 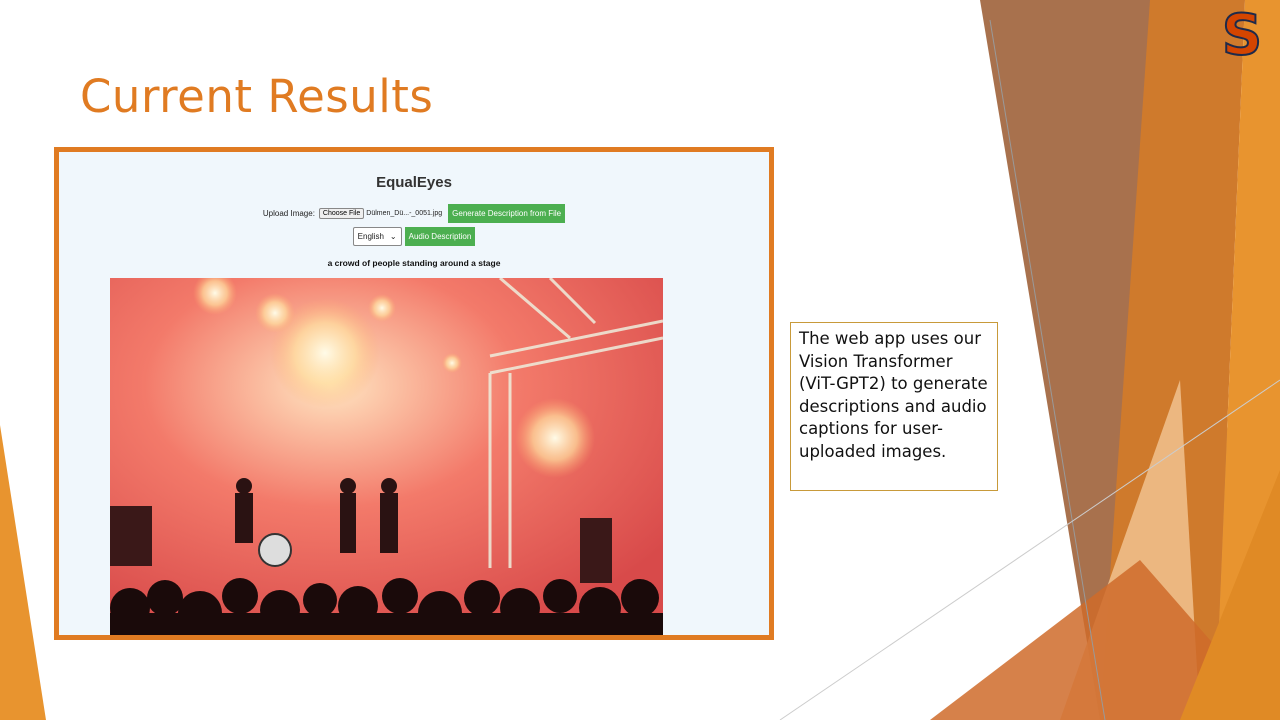 What do you see at coordinates (414, 182) in the screenshot?
I see `app-title: EqualEyes` at bounding box center [414, 182].